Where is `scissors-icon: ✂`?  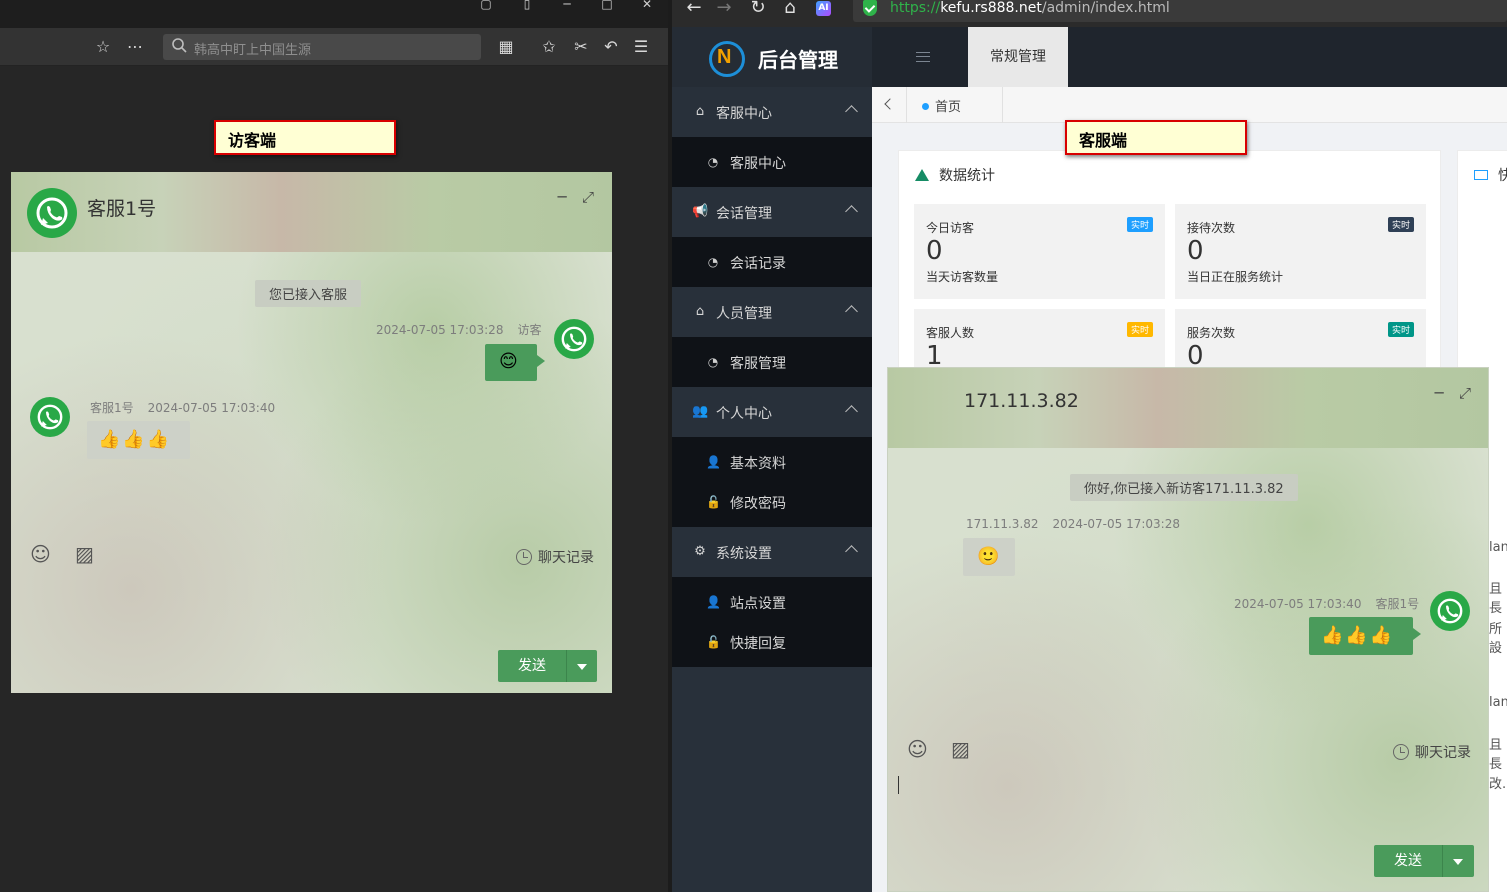
scissors-icon: ✂ is located at coordinates (581, 47).